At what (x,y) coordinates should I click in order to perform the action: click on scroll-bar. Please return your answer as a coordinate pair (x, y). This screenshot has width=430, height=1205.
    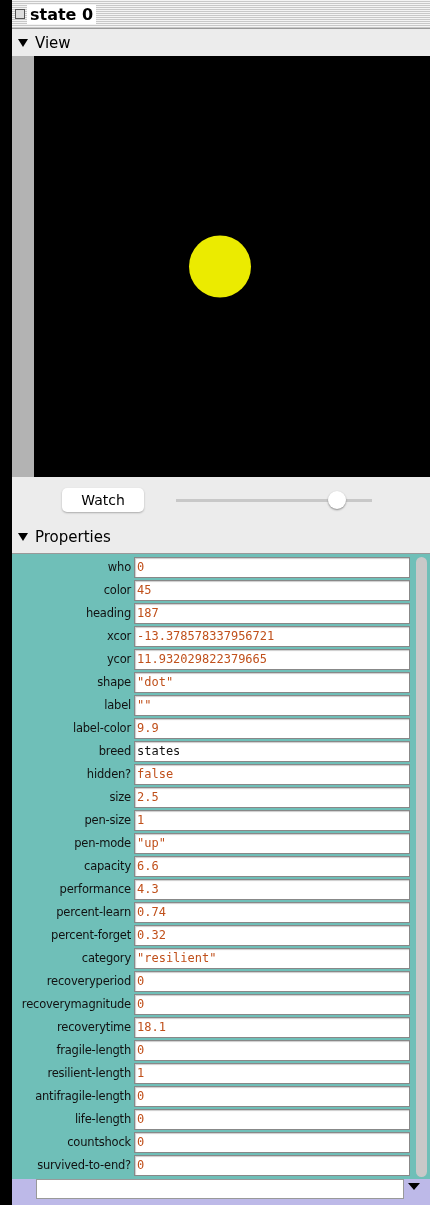
    Looking at the image, I should click on (421, 867).